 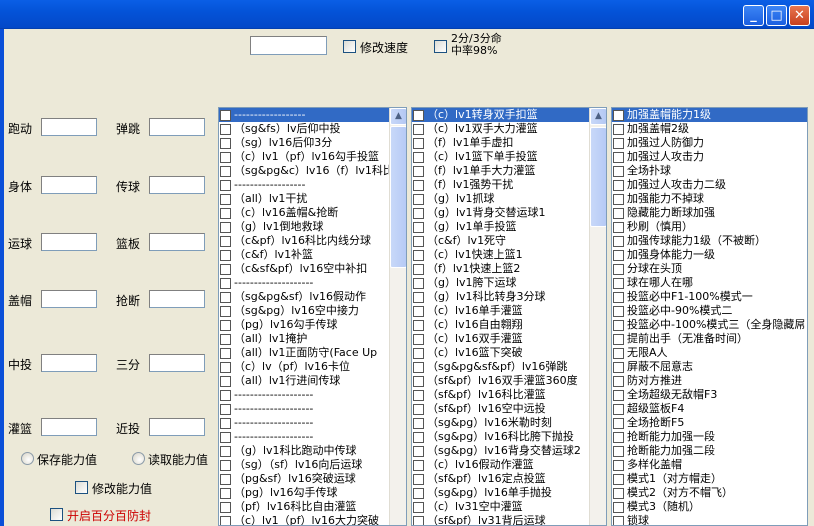 I want to click on list-item: （f）lv1强势干扰, so click(x=509, y=185).